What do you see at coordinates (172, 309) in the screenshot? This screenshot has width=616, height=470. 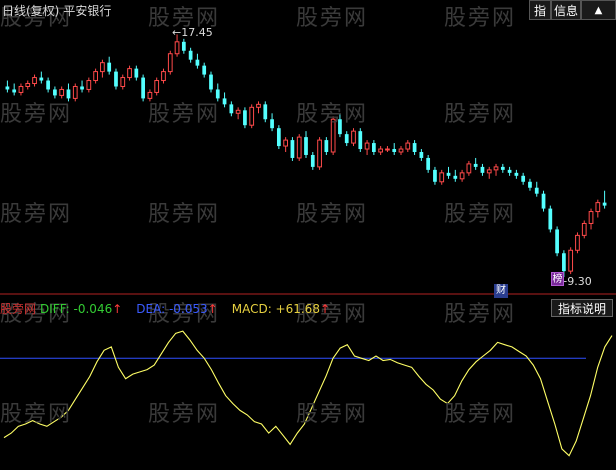 I see `dea-value: DEA: -0.053` at bounding box center [172, 309].